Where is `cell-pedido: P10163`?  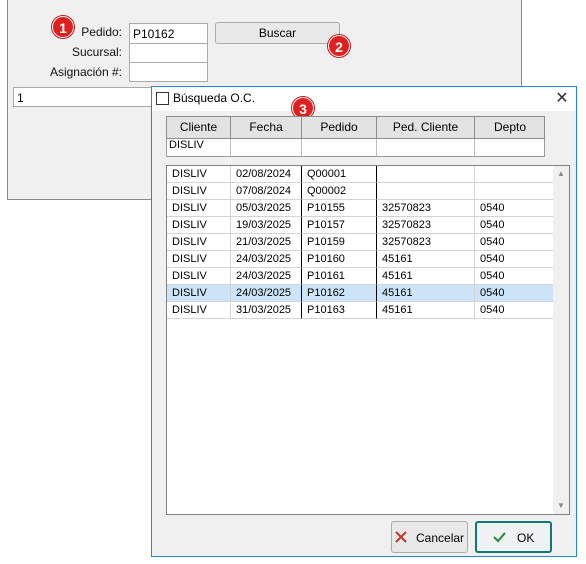 cell-pedido: P10163 is located at coordinates (339, 310).